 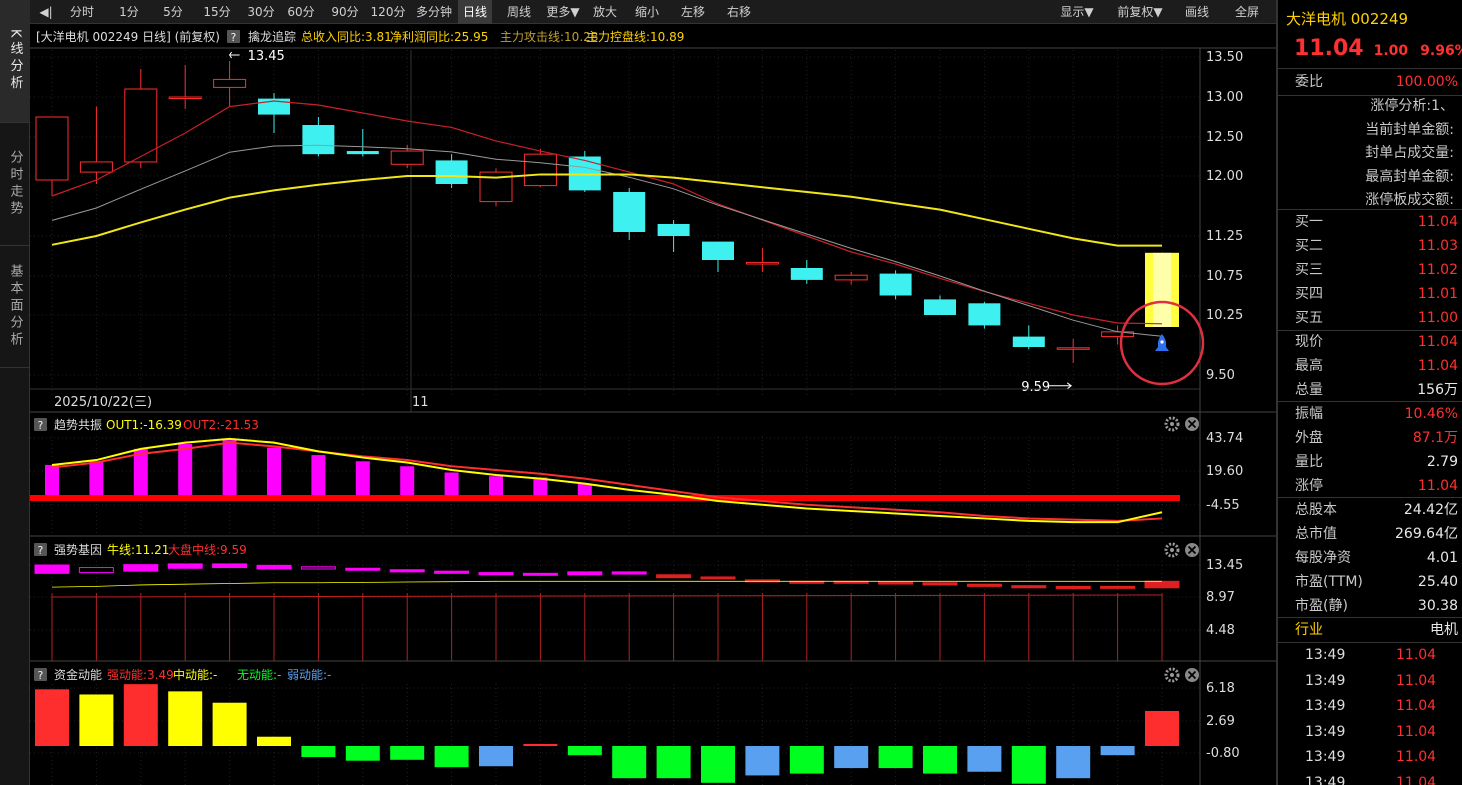 I want to click on tick-time-3: 13:49, so click(x=1325, y=731).